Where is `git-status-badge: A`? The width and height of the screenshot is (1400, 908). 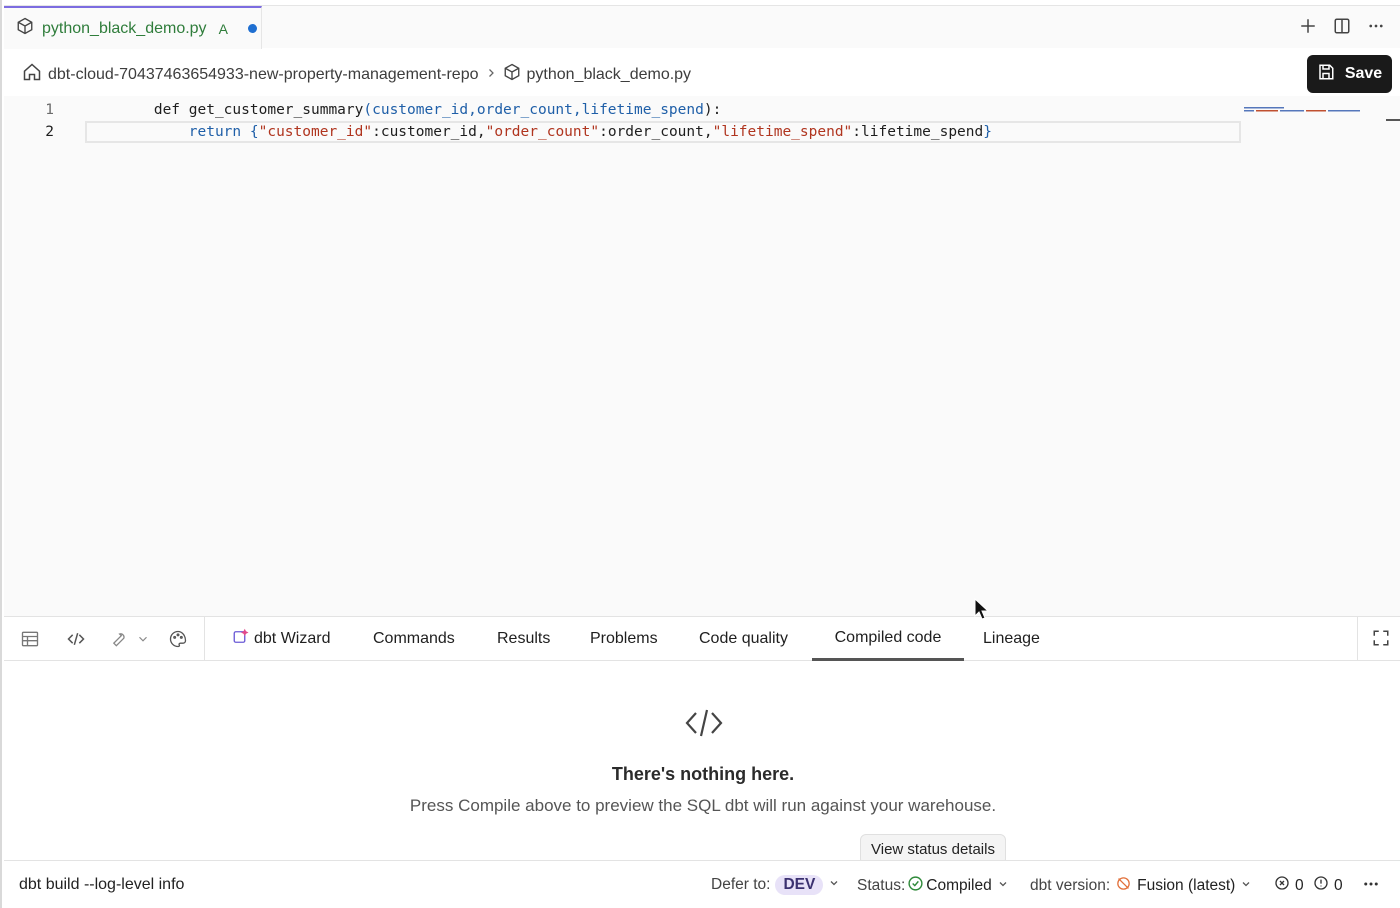
git-status-badge: A is located at coordinates (223, 28).